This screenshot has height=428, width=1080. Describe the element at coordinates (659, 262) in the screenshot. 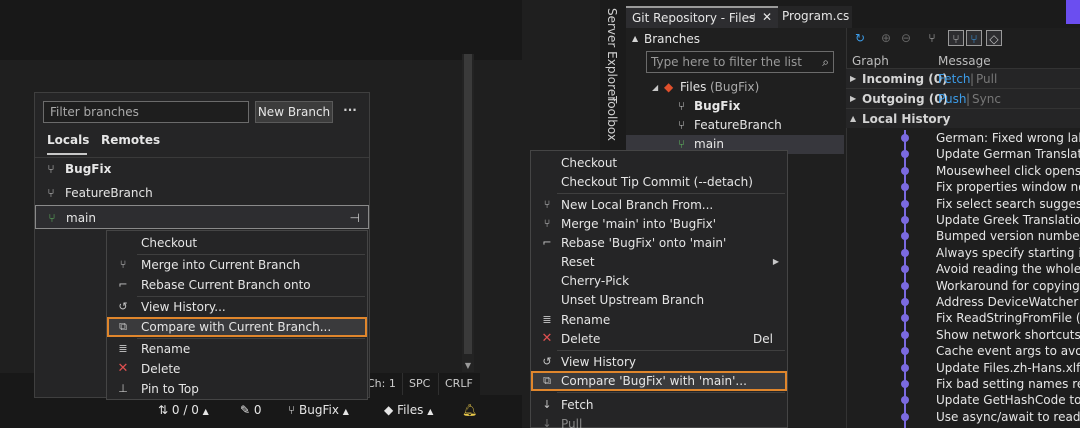

I see `menu-item-reset: Reset ▶` at that location.